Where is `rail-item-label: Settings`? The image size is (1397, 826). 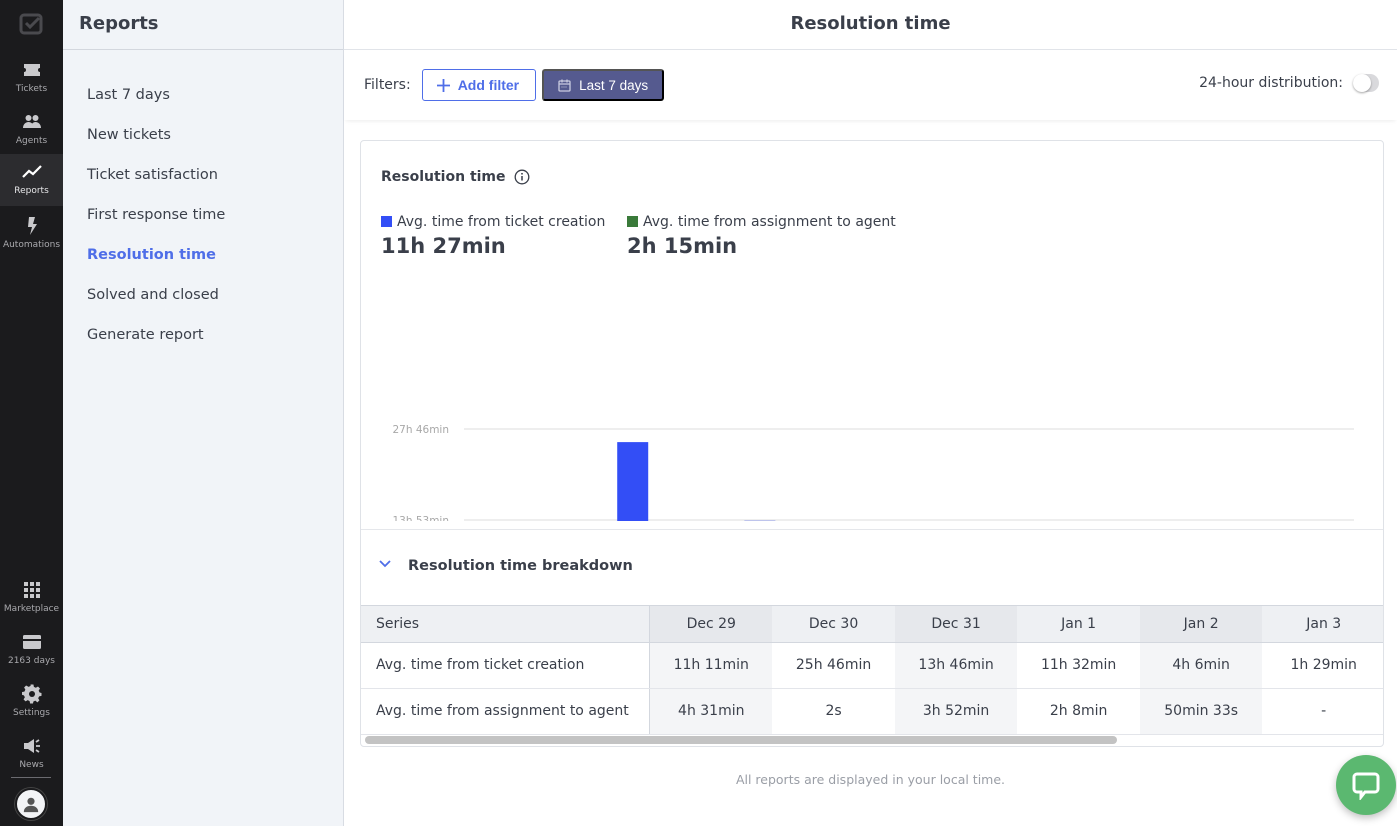 rail-item-label: Settings is located at coordinates (31, 713).